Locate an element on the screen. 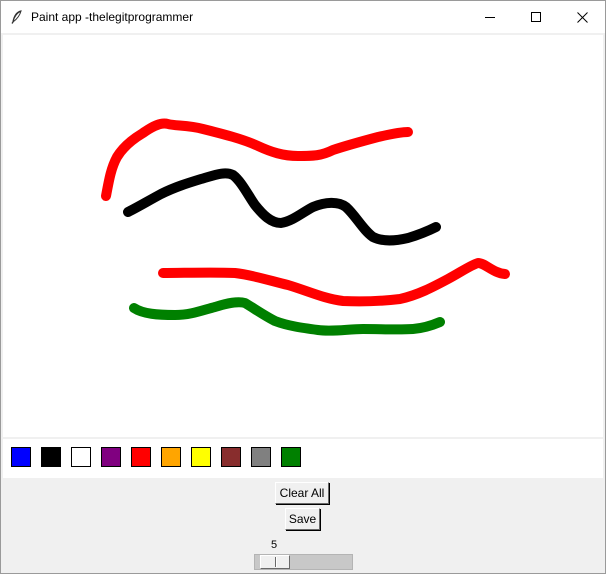 Image resolution: width=606 pixels, height=574 pixels. slider-handle is located at coordinates (275, 562).